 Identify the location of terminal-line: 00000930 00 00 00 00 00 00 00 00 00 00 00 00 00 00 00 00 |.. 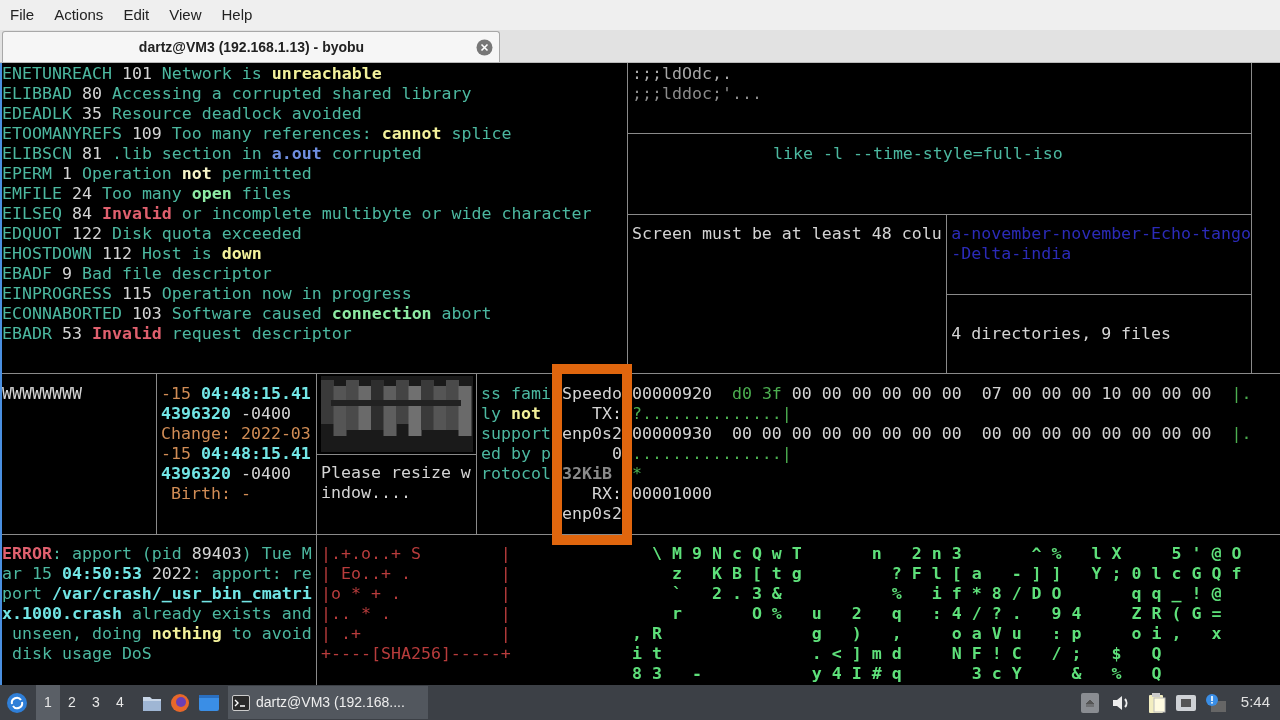
(942, 434).